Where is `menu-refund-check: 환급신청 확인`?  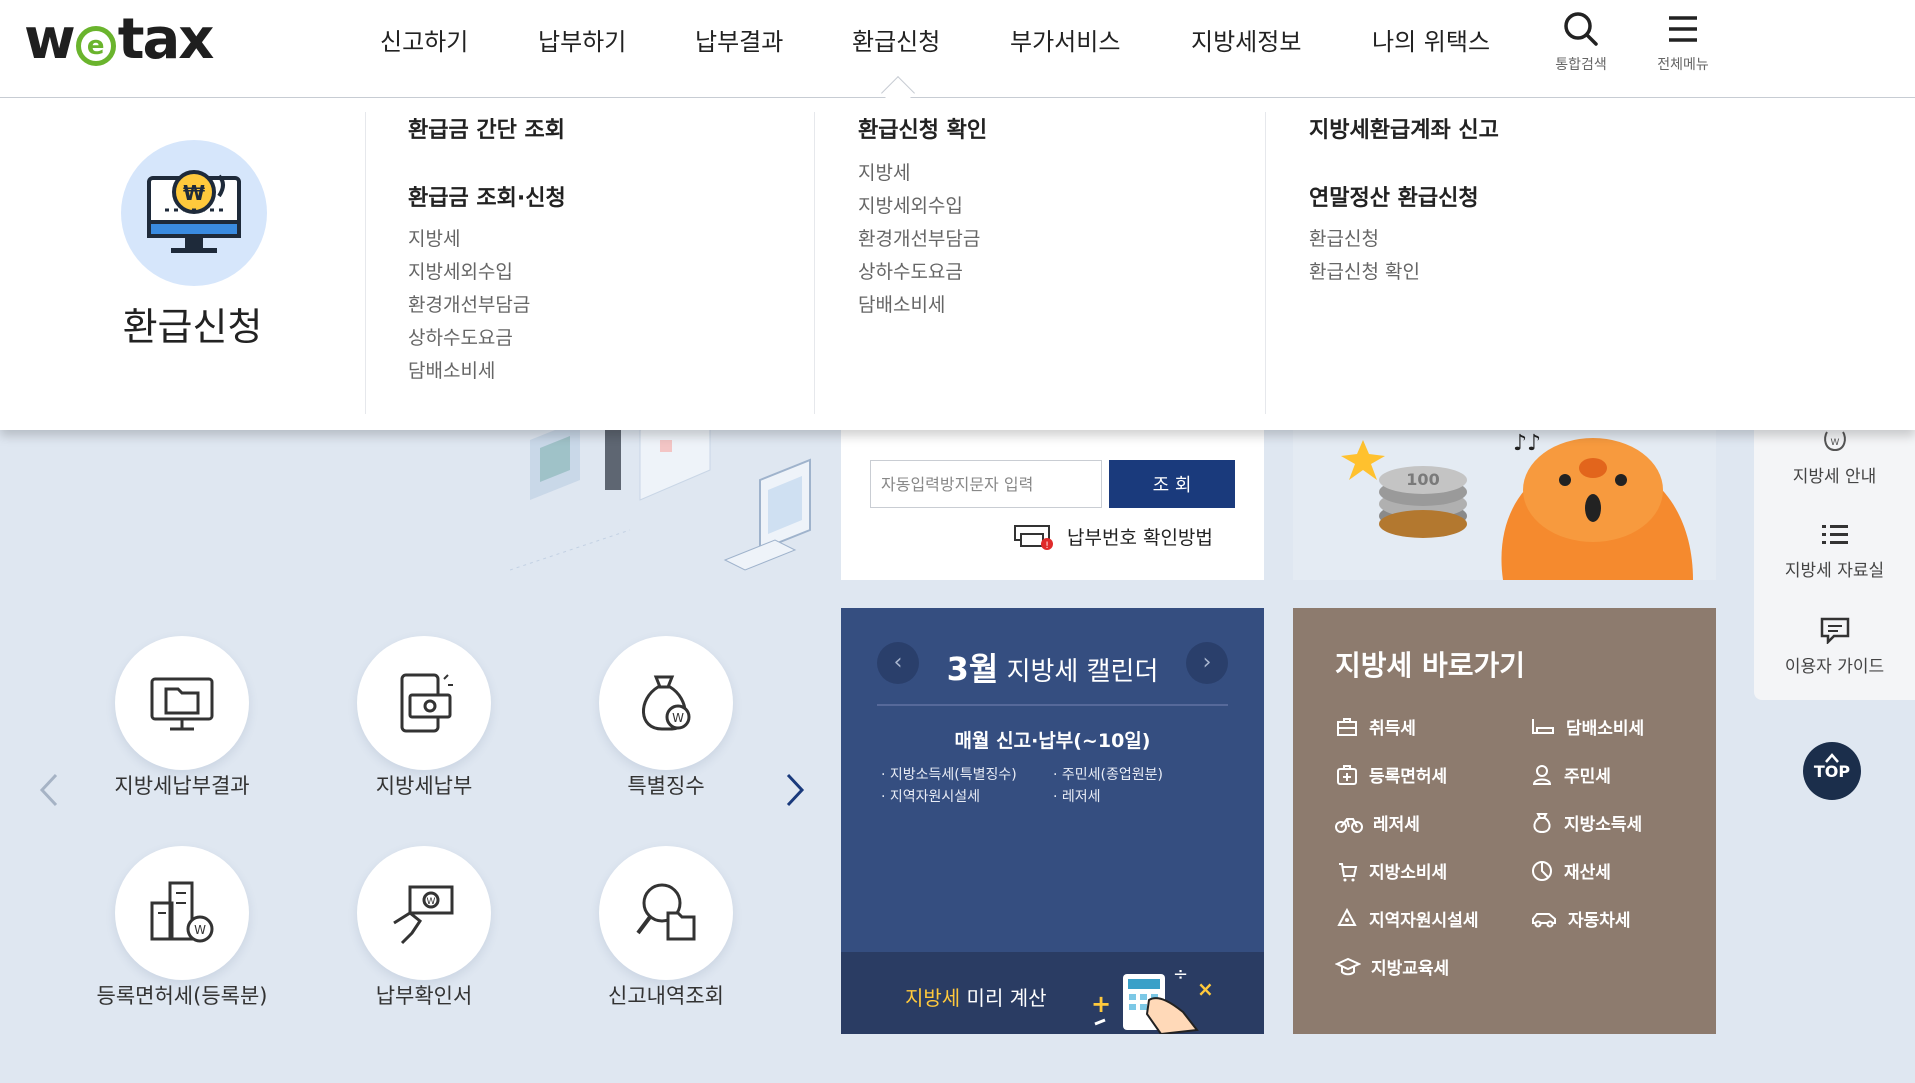
menu-refund-check: 환급신청 확인 is located at coordinates (922, 128).